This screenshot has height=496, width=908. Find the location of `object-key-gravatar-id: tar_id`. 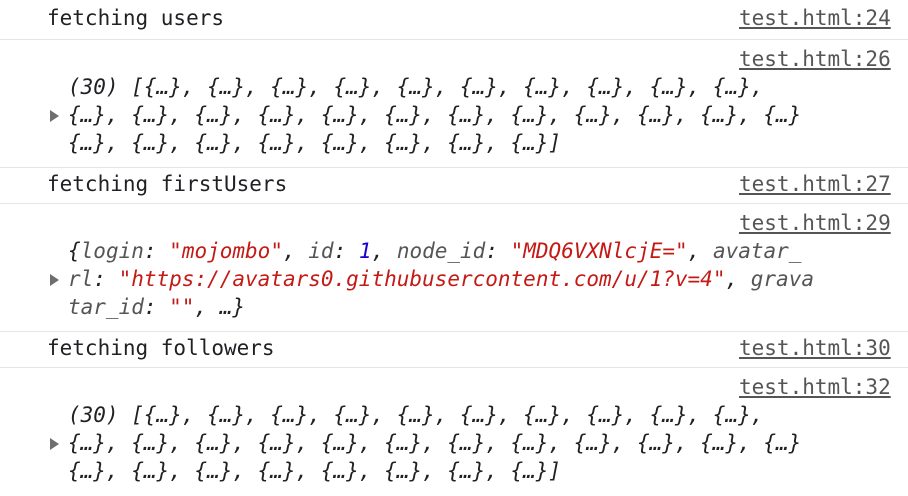

object-key-gravatar-id: tar_id is located at coordinates (106, 307).